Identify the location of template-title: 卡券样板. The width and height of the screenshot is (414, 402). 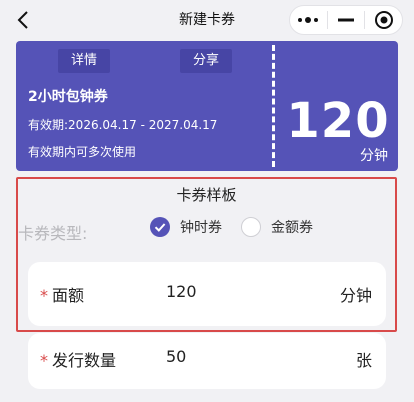
(206, 195).